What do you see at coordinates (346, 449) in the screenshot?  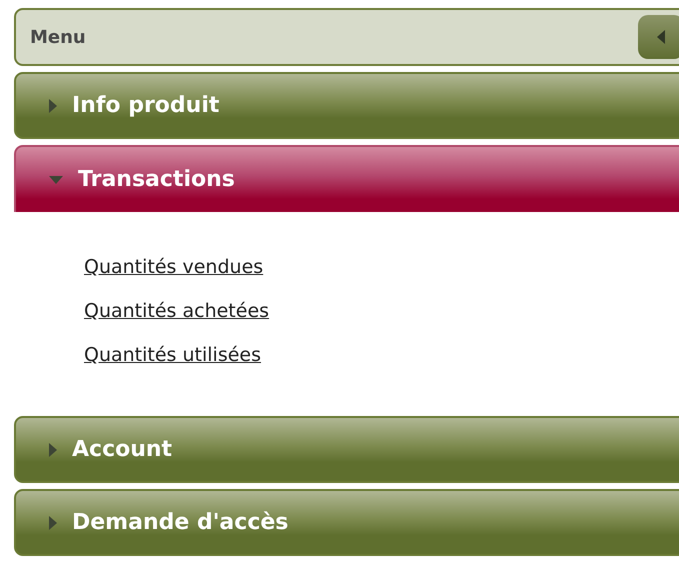 I see `accordion-header: Account` at bounding box center [346, 449].